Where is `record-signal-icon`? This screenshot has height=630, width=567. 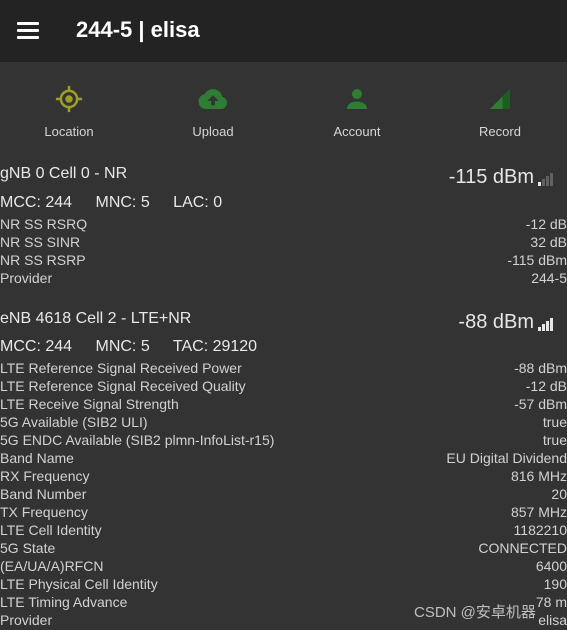 record-signal-icon is located at coordinates (500, 99).